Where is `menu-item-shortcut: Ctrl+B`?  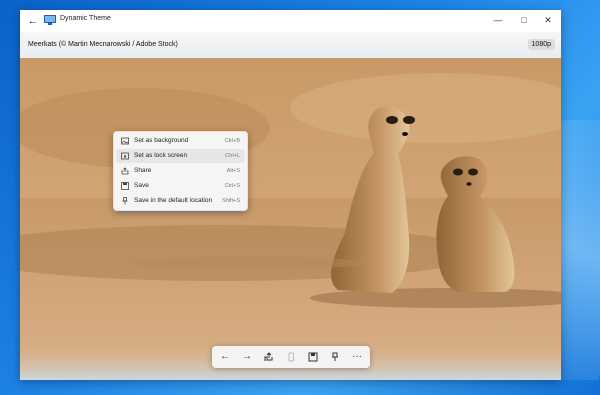
menu-item-shortcut: Ctrl+B is located at coordinates (232, 141).